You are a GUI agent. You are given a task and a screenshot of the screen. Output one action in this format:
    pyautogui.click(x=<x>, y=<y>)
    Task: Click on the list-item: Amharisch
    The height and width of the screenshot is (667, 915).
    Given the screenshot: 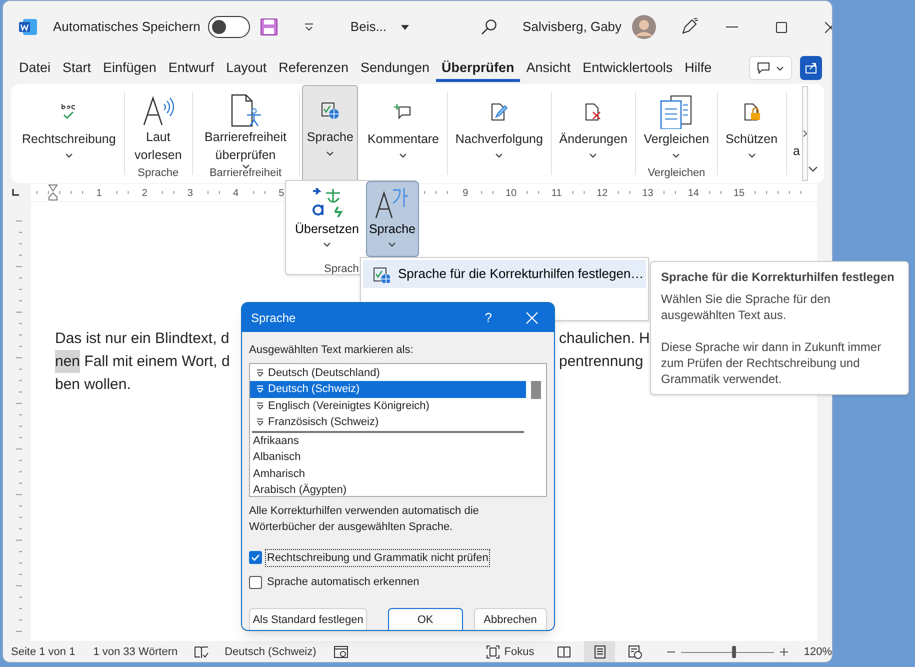 What is the action you would take?
    pyautogui.click(x=388, y=474)
    